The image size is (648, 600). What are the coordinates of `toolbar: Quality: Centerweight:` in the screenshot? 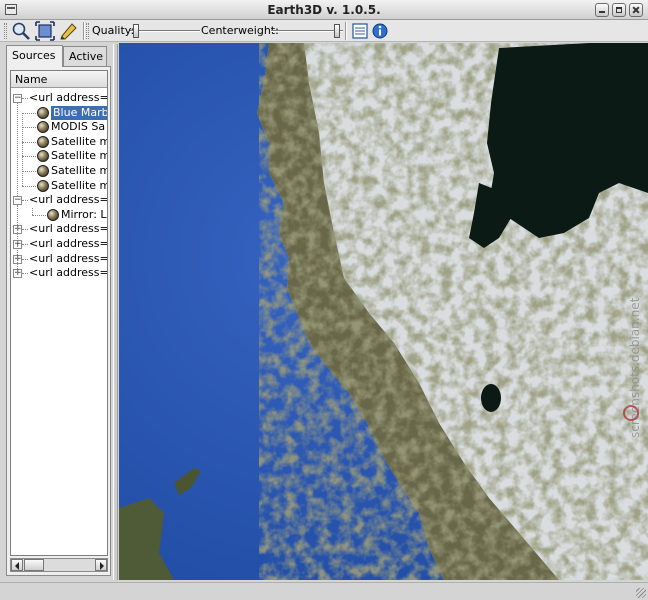 It's located at (324, 31).